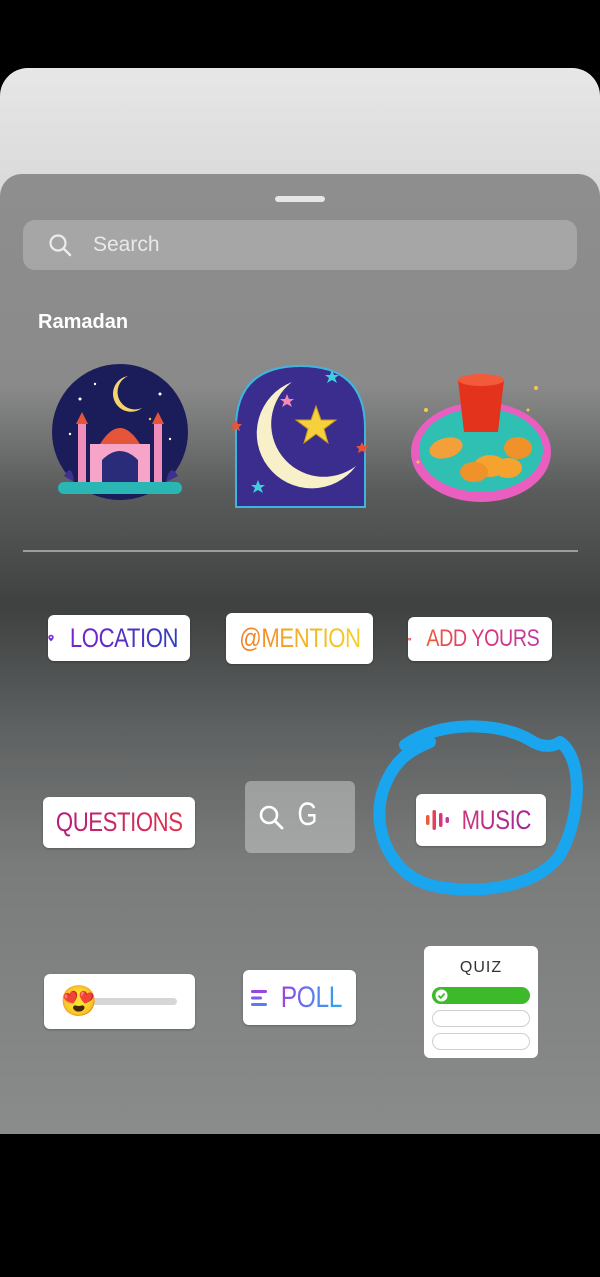 Image resolution: width=600 pixels, height=1277 pixels. What do you see at coordinates (300, 245) in the screenshot?
I see `search-bar: Search` at bounding box center [300, 245].